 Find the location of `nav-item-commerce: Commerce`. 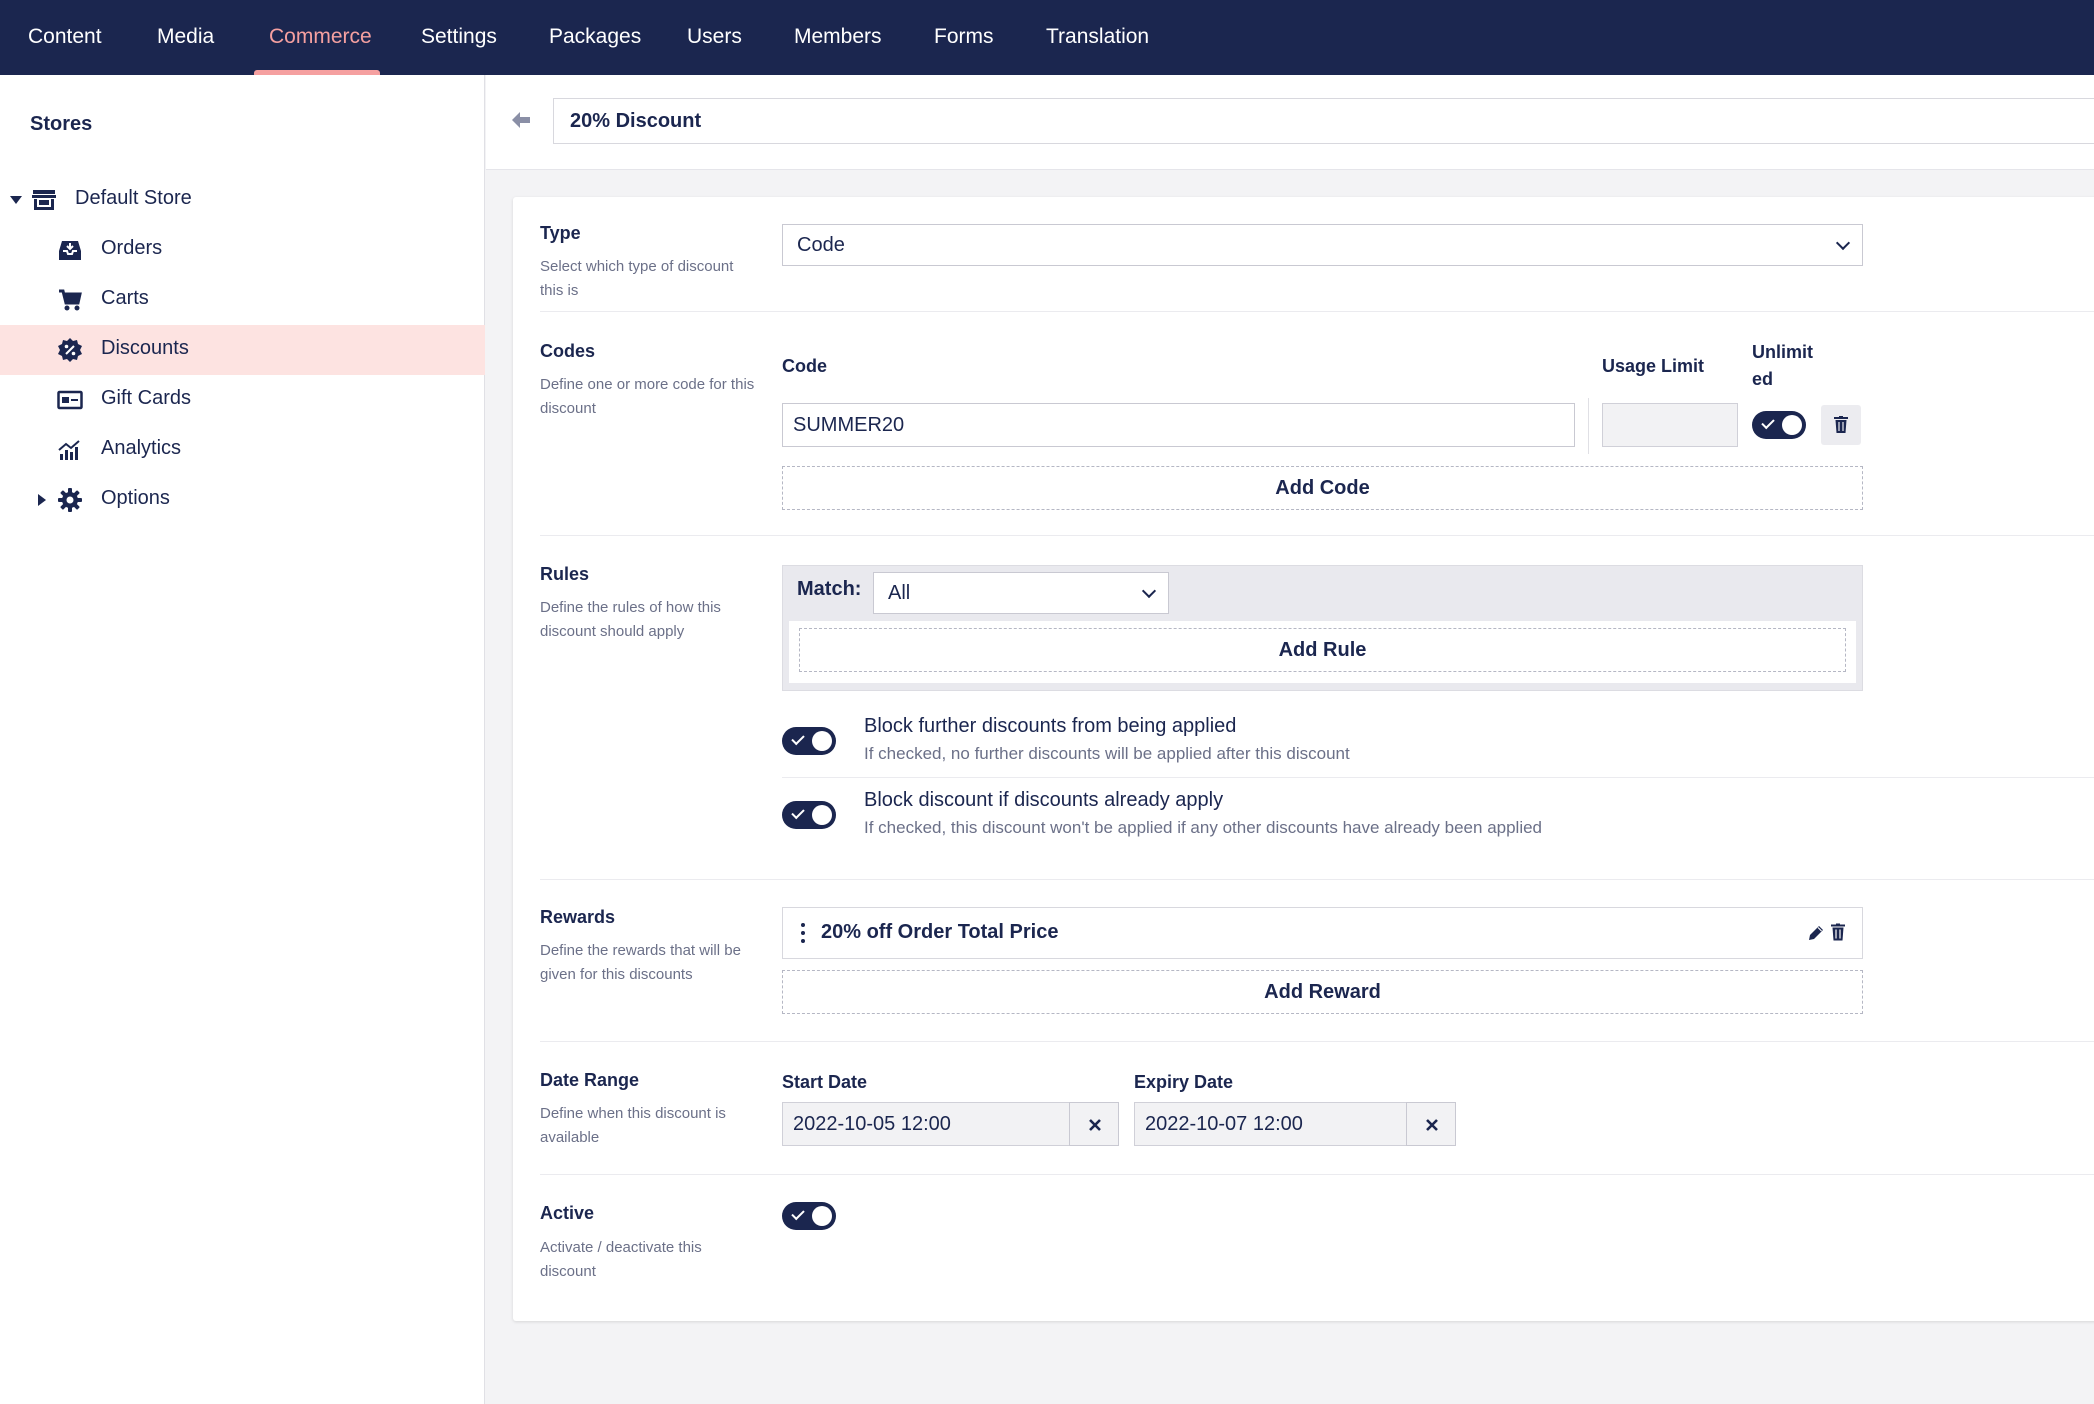

nav-item-commerce: Commerce is located at coordinates (320, 37).